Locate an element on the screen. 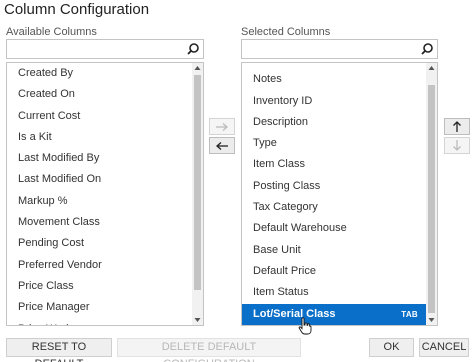  list-item: Movement Class is located at coordinates (99, 222).